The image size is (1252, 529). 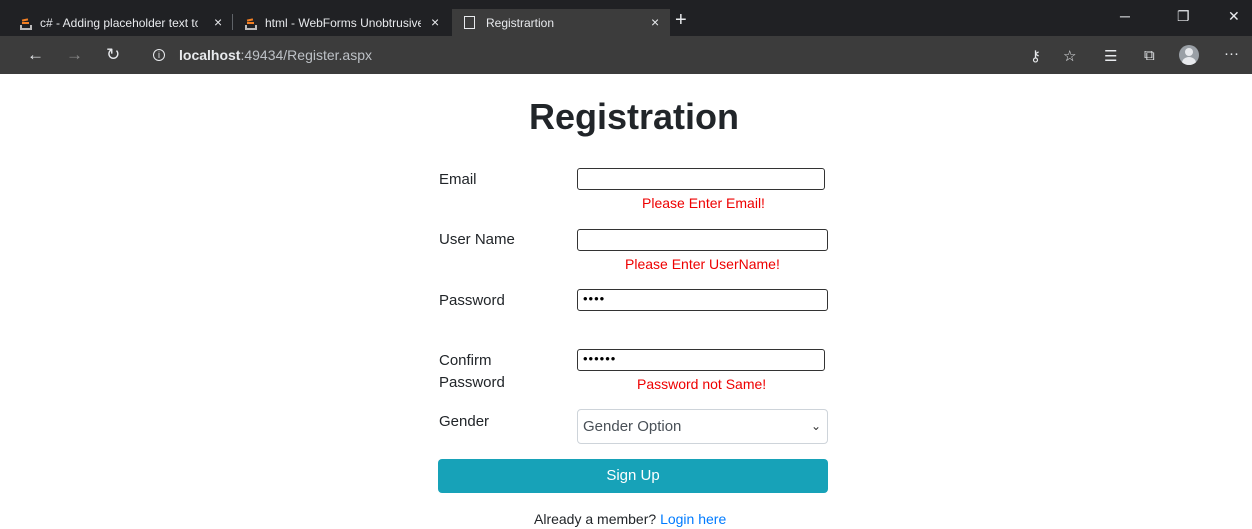 I want to click on username-label: User Name, so click(x=477, y=239).